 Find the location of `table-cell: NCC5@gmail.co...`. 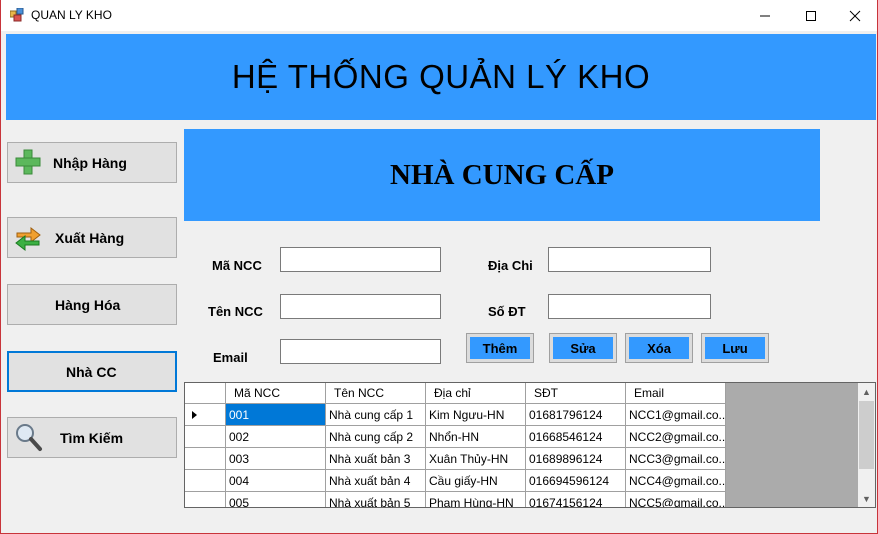

table-cell: NCC5@gmail.co... is located at coordinates (676, 499).